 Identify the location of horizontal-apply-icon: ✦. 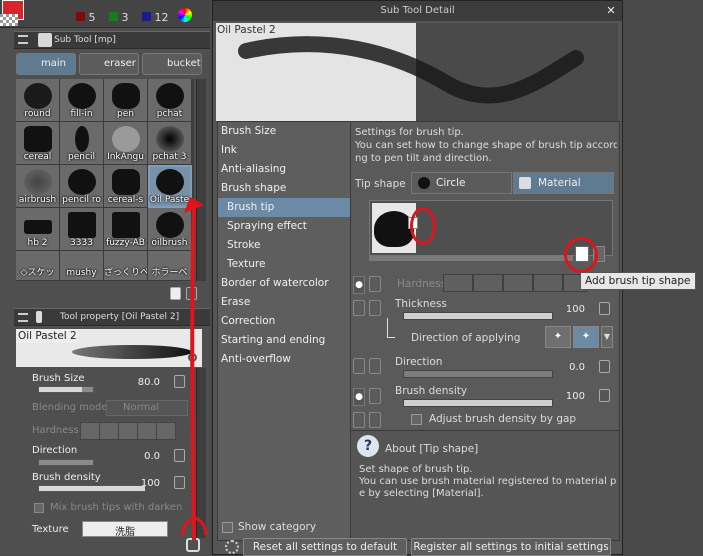
(558, 337).